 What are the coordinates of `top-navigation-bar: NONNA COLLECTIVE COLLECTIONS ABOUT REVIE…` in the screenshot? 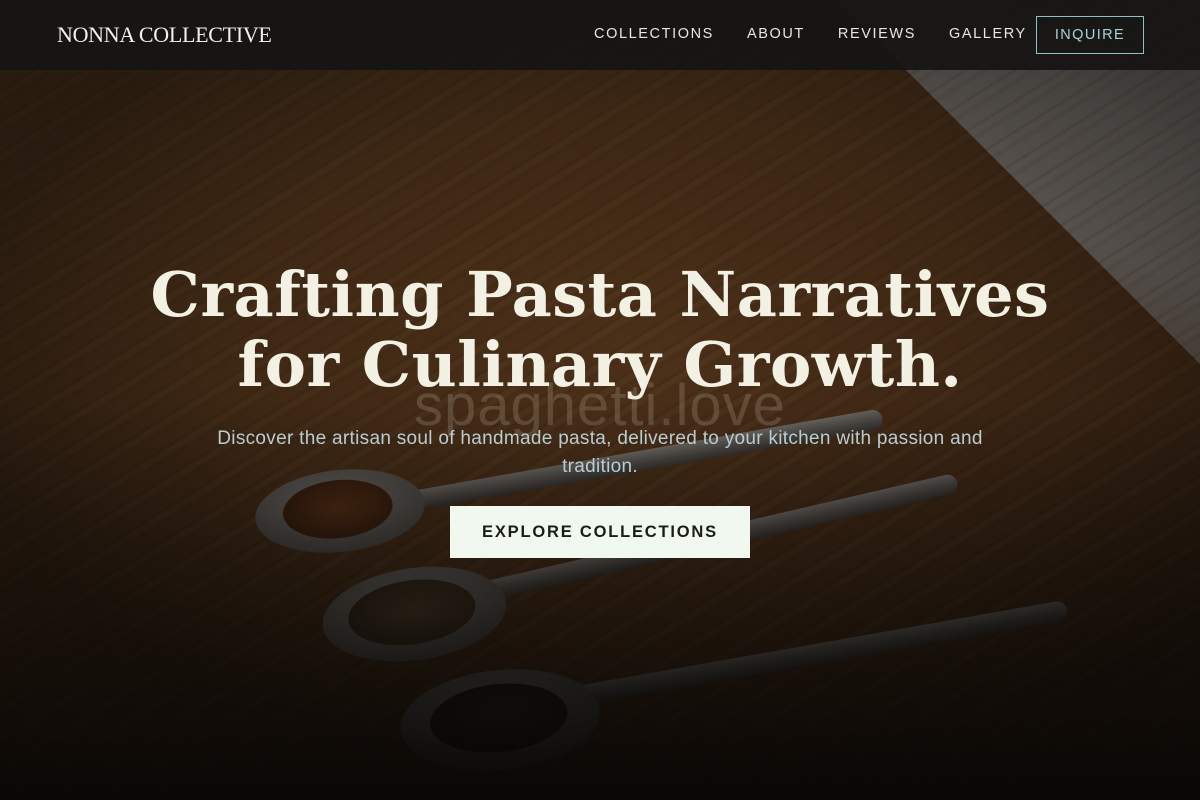 It's located at (600, 35).